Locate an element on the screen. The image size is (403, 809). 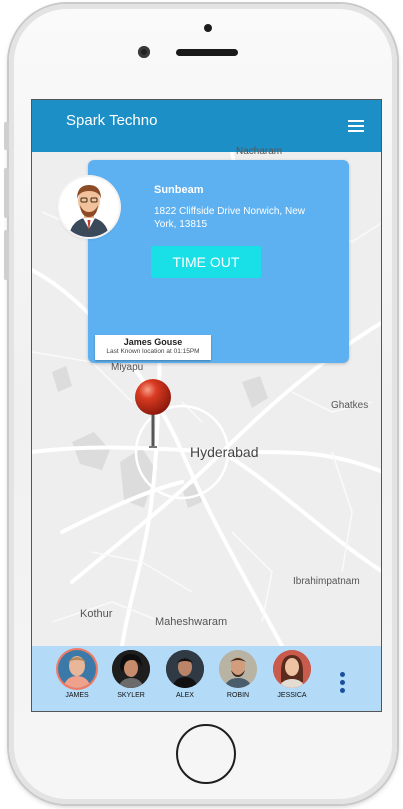
contact-name: JAMES is located at coordinates (77, 695).